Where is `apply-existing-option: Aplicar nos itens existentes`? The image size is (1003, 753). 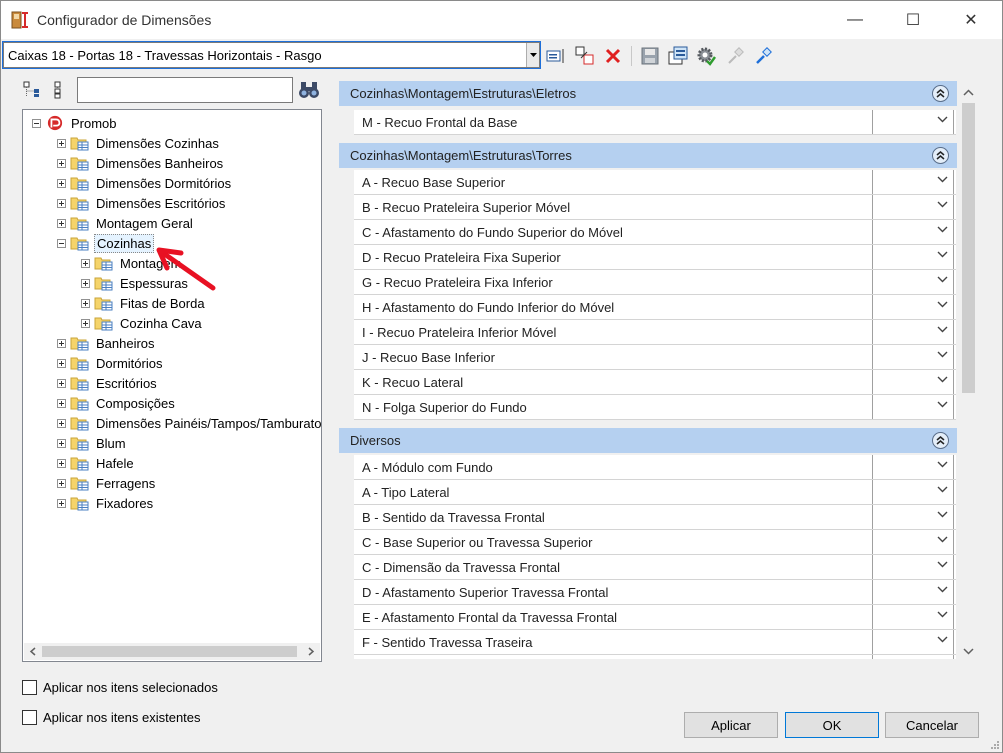 apply-existing-option: Aplicar nos itens existentes is located at coordinates (111, 717).